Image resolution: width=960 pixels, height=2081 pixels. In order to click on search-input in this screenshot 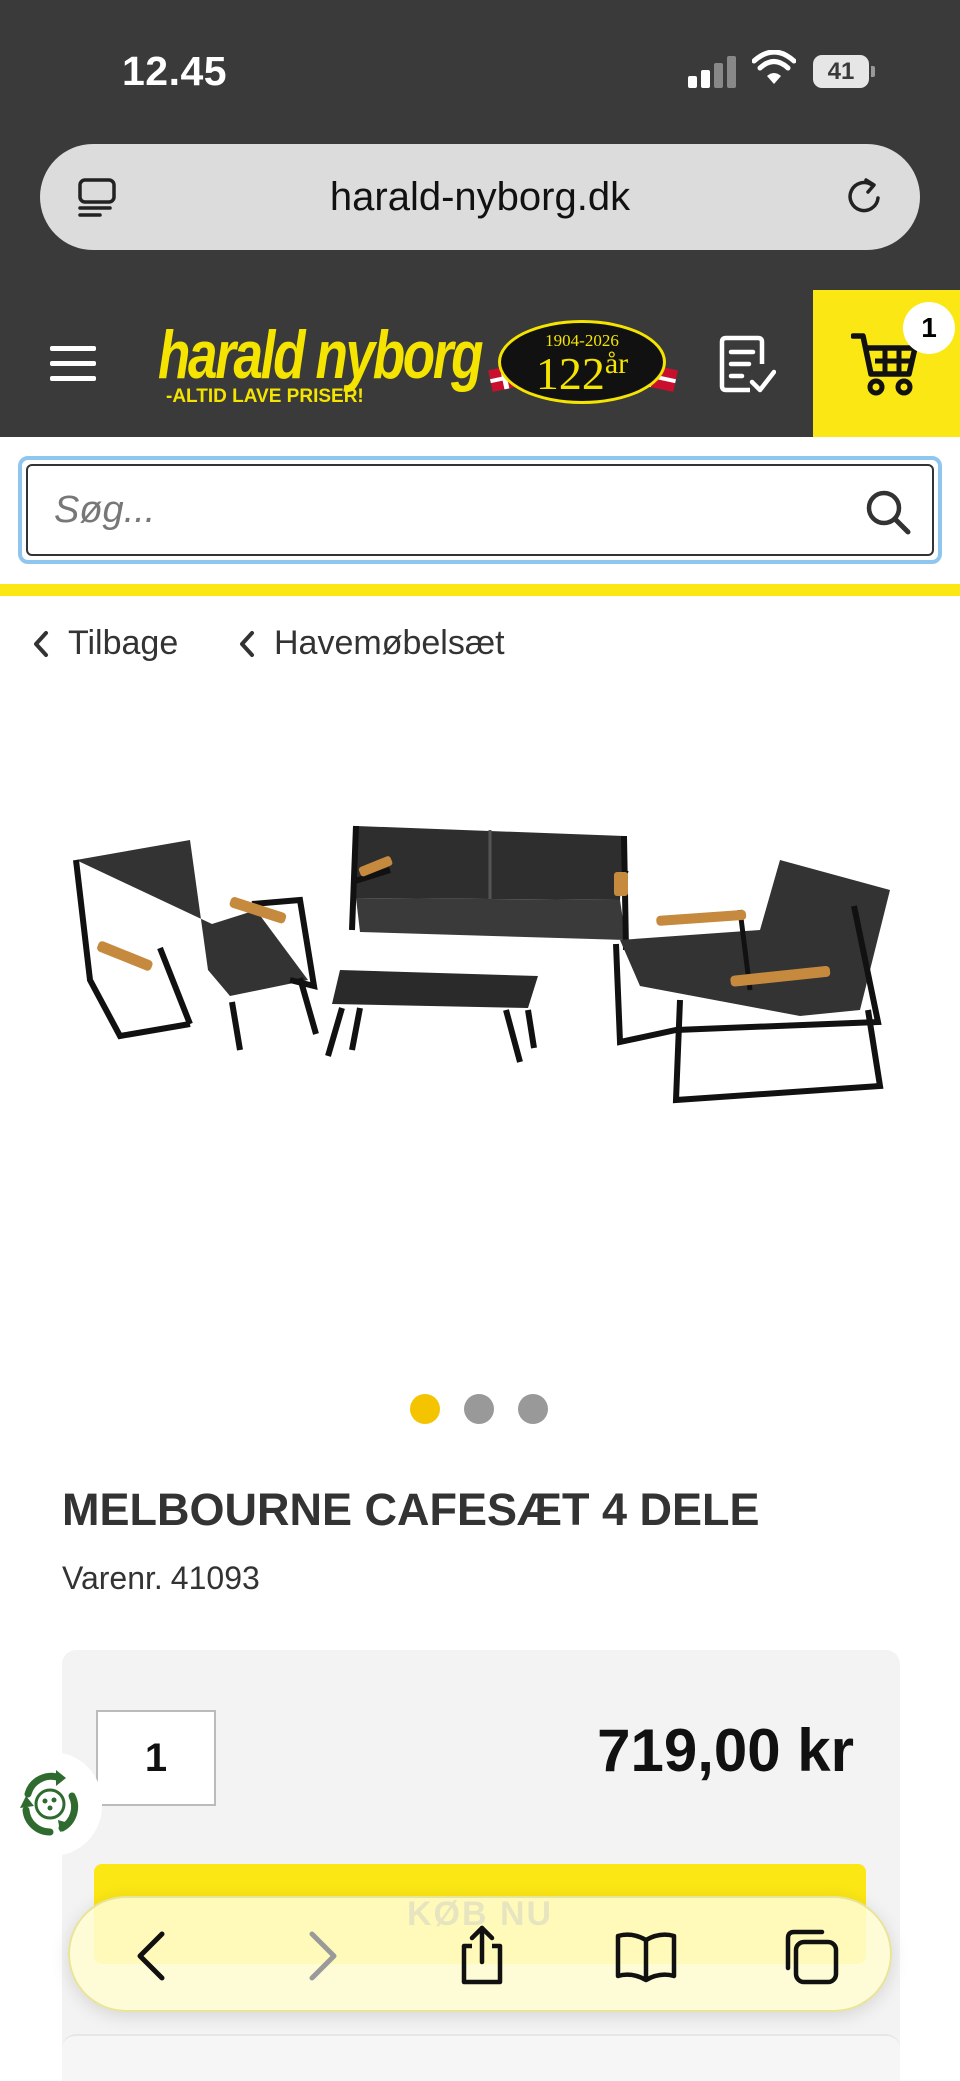, I will do `click(480, 510)`.